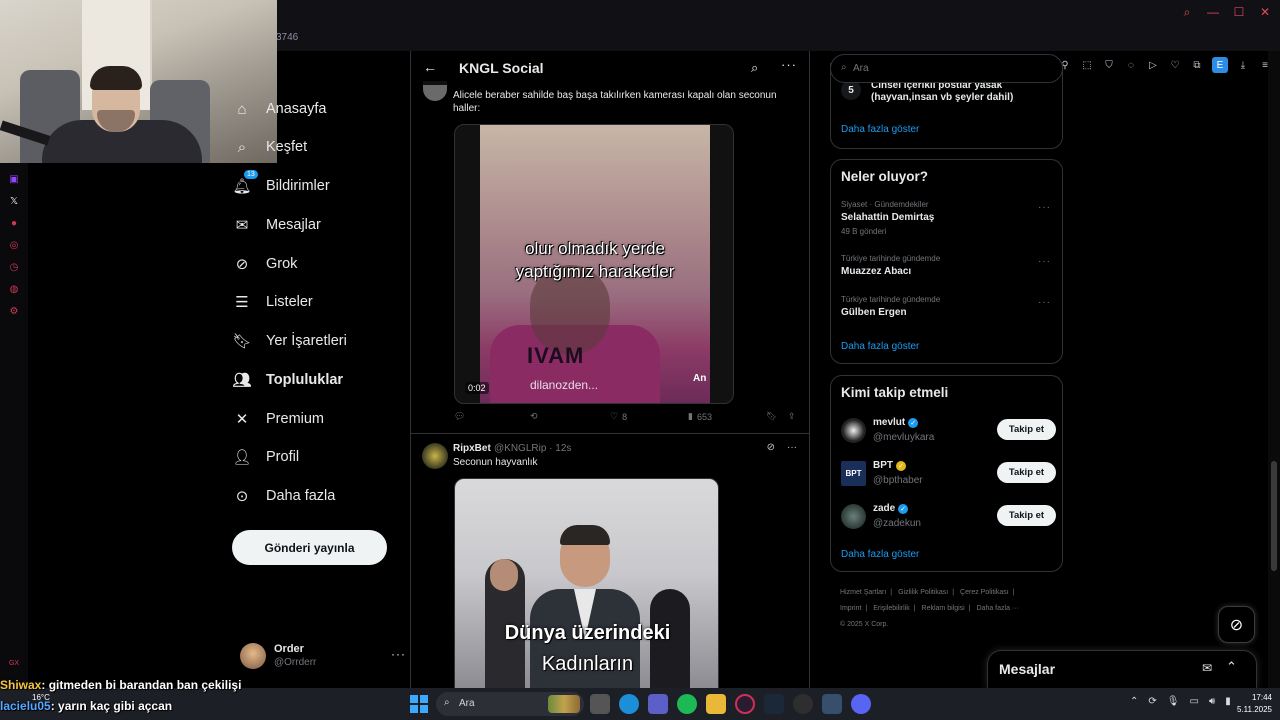  What do you see at coordinates (269, 147) in the screenshot?
I see `nav-explore: ⌕ Keşfet` at bounding box center [269, 147].